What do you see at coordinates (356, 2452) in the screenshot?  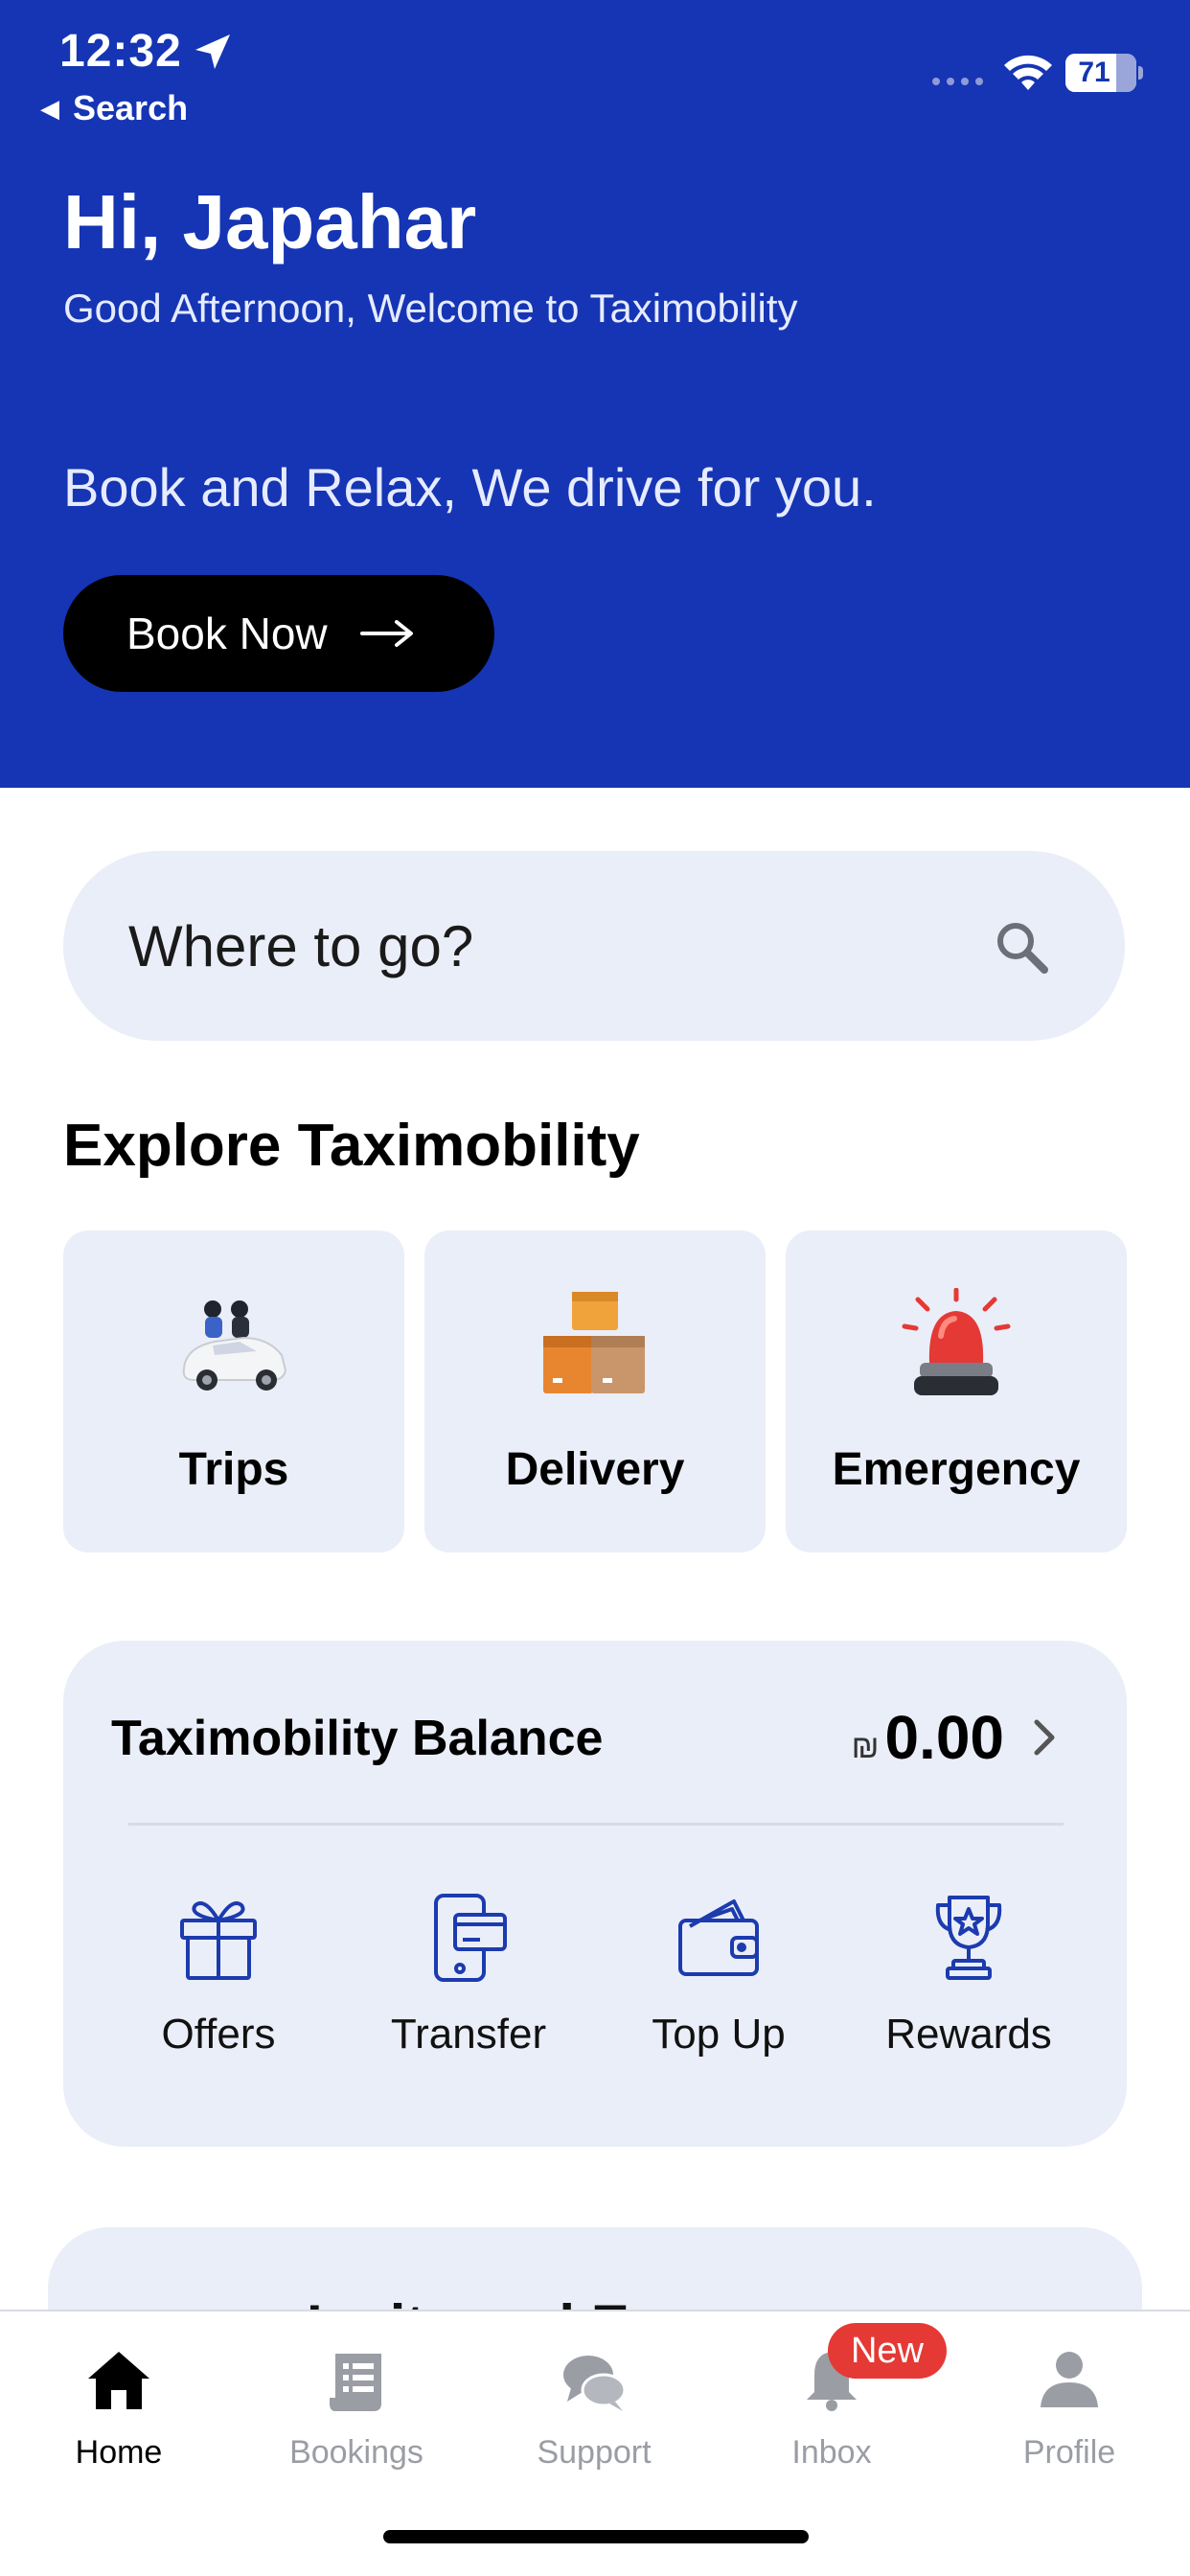 I see `tab-label: Bookings` at bounding box center [356, 2452].